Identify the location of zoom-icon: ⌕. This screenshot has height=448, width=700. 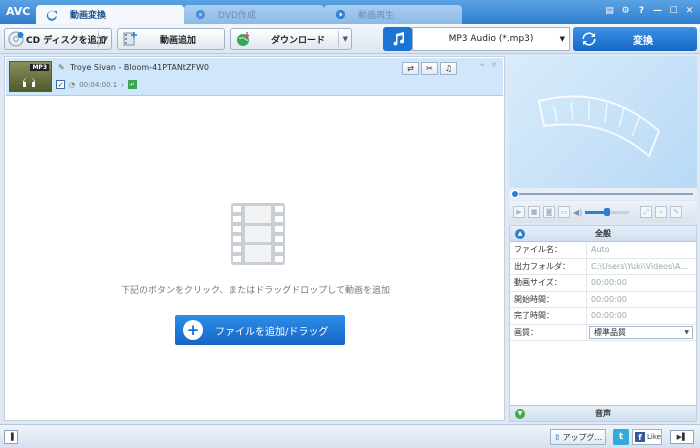
(661, 212).